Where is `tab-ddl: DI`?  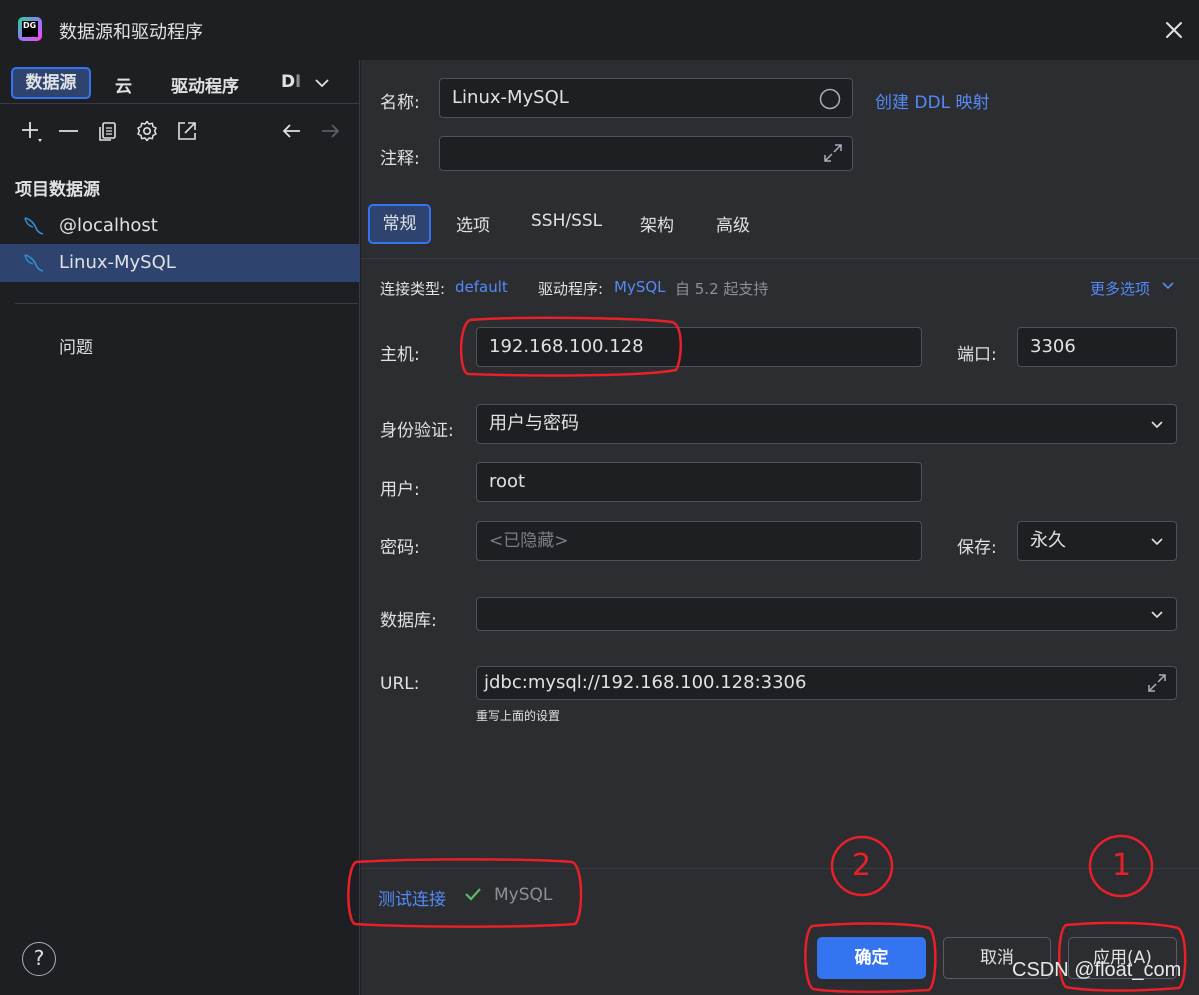
tab-ddl: DI is located at coordinates (292, 82).